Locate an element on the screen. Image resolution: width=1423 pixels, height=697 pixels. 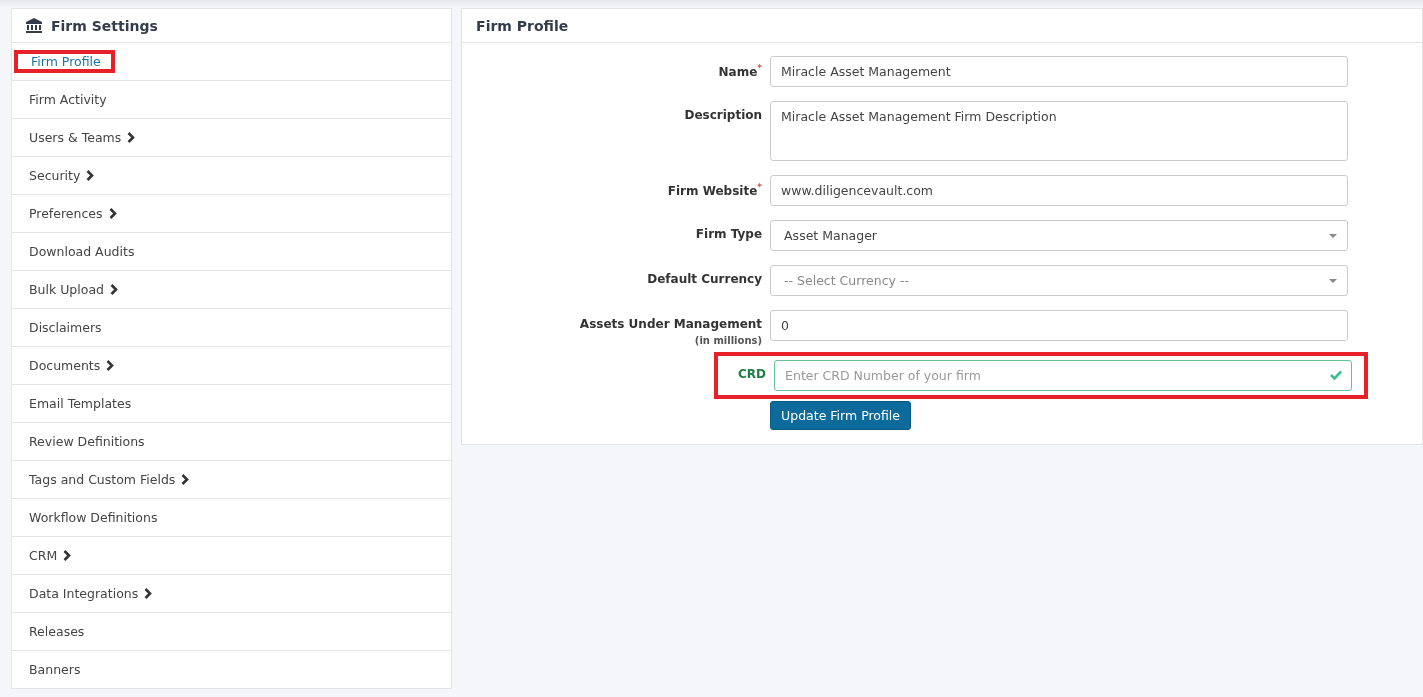
select-field: Asset Manager is located at coordinates (1059, 235).